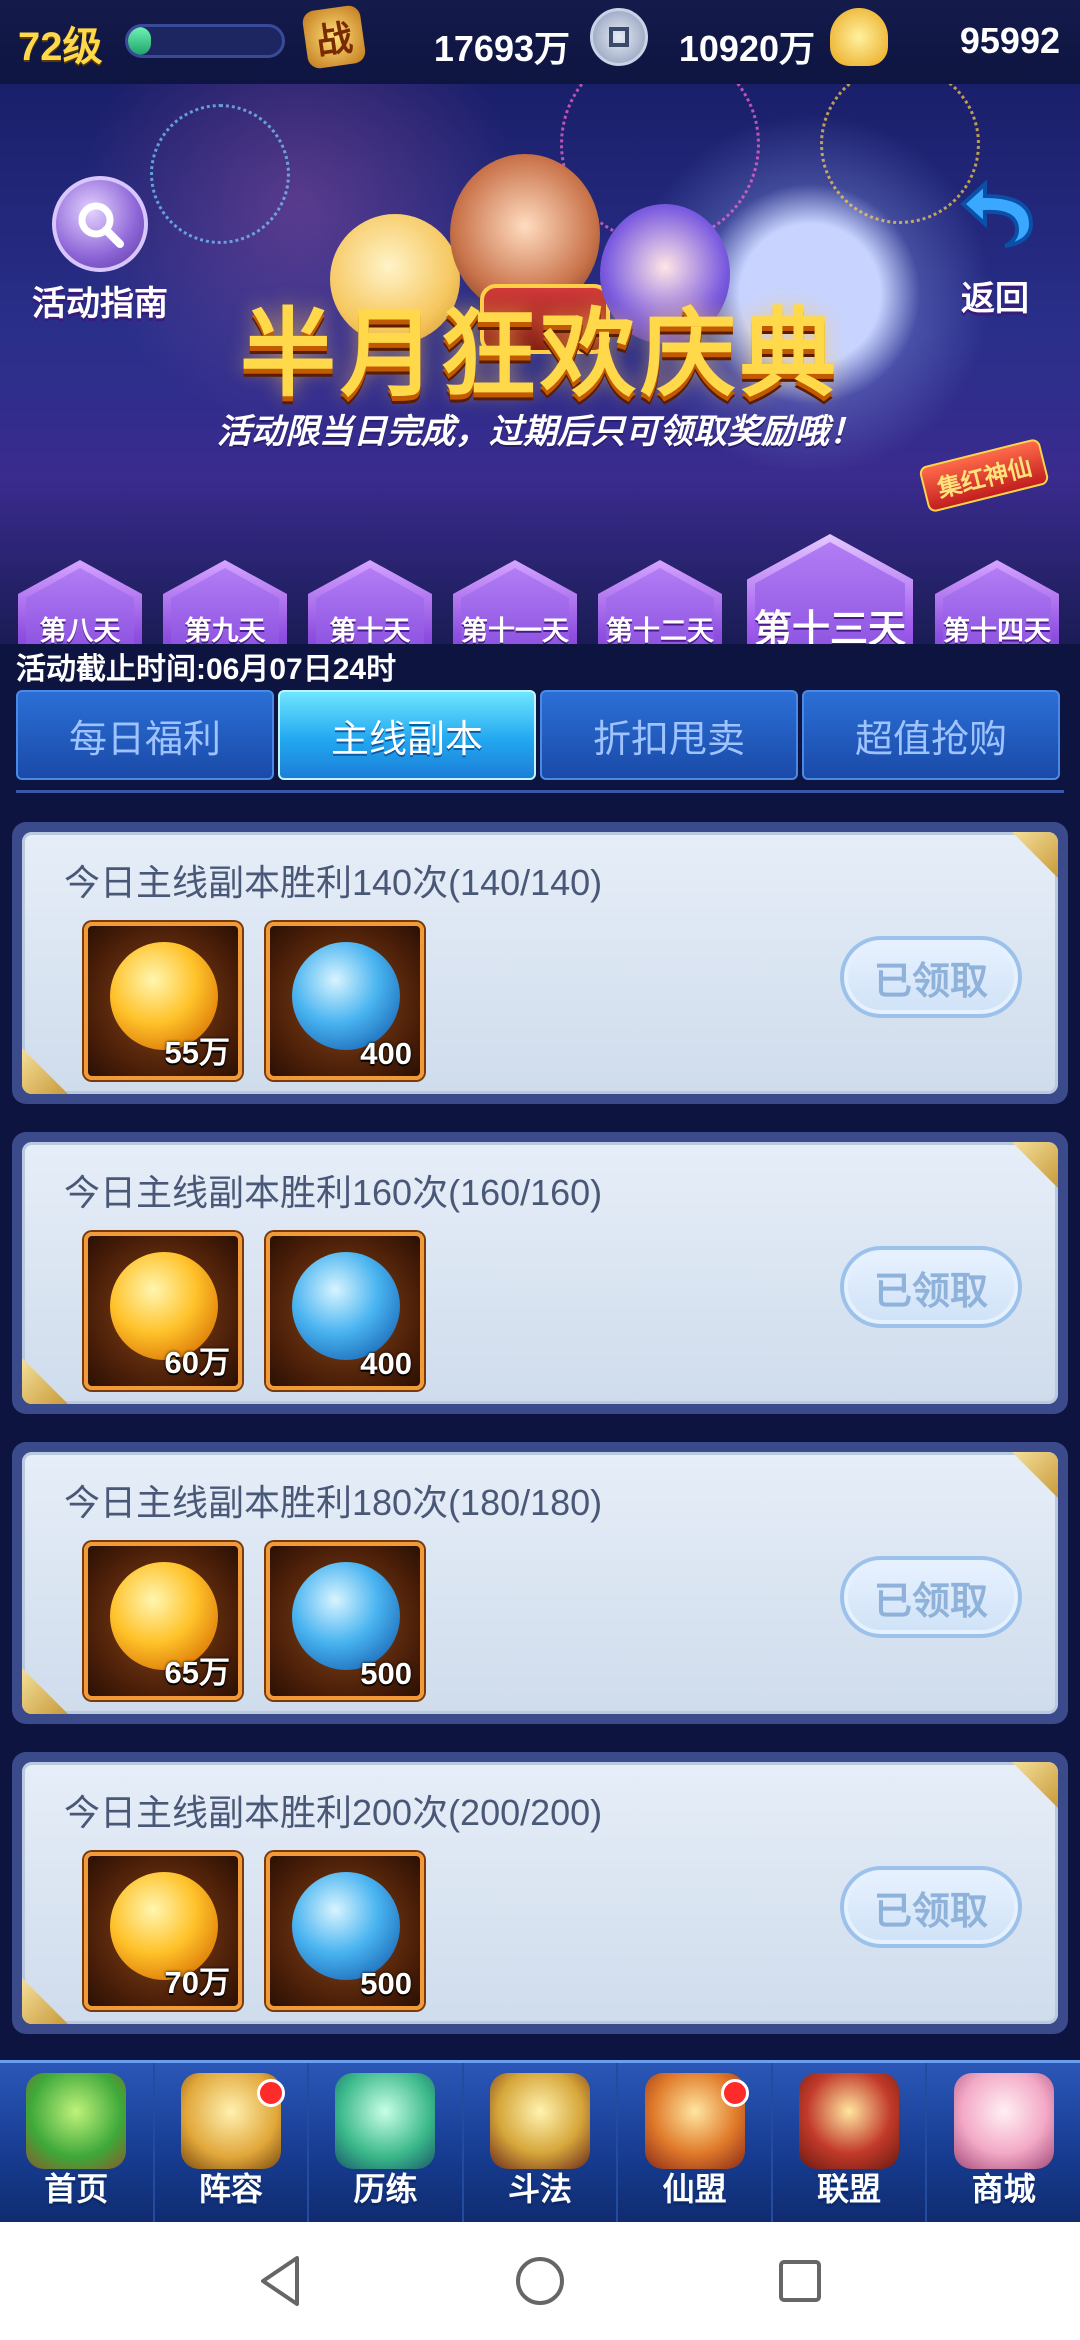 The image size is (1080, 2340). I want to click on day-tab-13: 第十三天, so click(830, 589).